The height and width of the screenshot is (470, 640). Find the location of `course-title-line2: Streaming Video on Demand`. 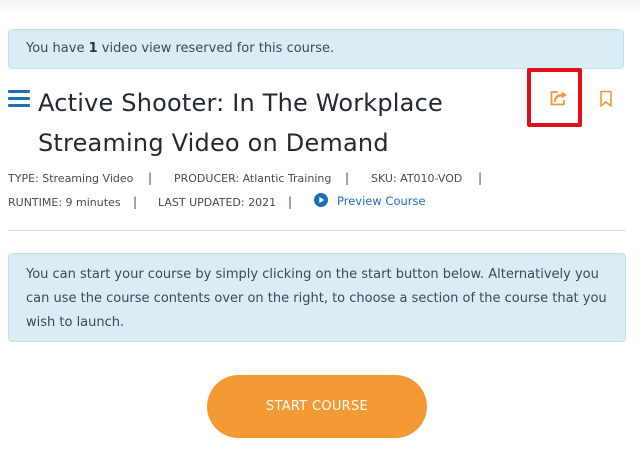

course-title-line2: Streaming Video on Demand is located at coordinates (213, 143).